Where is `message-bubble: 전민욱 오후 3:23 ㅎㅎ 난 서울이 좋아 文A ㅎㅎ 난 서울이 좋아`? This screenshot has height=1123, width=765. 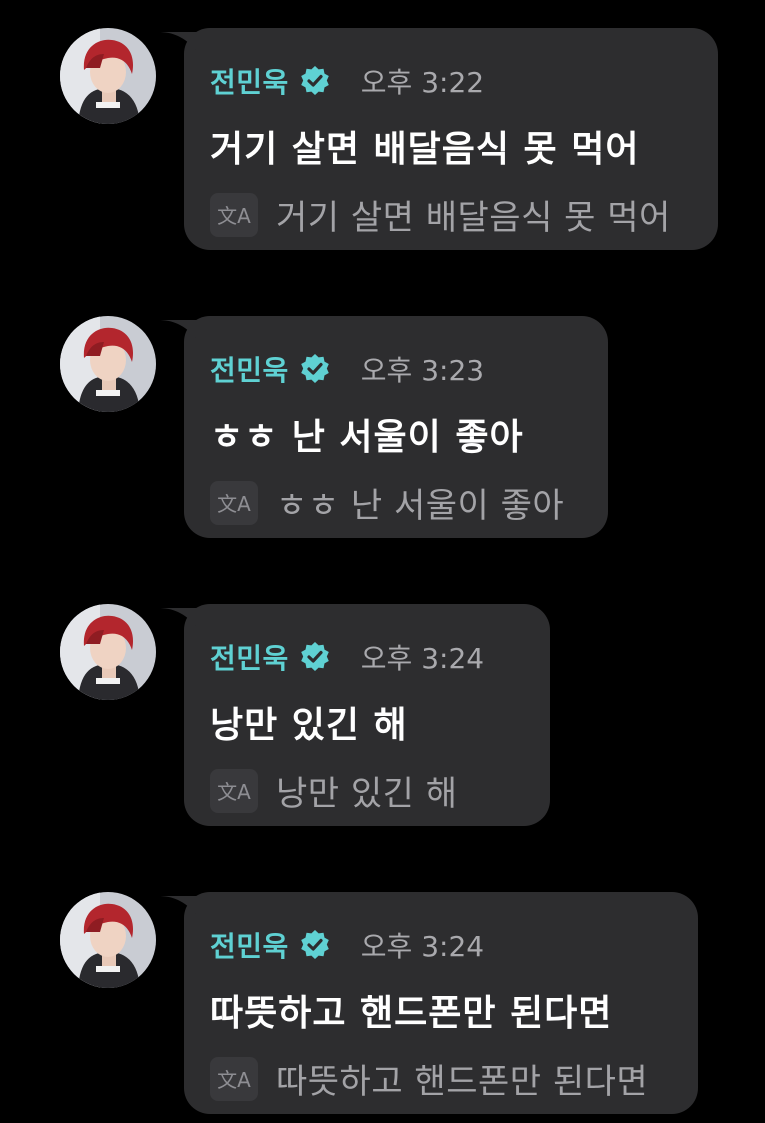
message-bubble: 전민욱 오후 3:23 ㅎㅎ 난 서울이 좋아 文A ㅎㅎ 난 서울이 좋아 is located at coordinates (383, 427).